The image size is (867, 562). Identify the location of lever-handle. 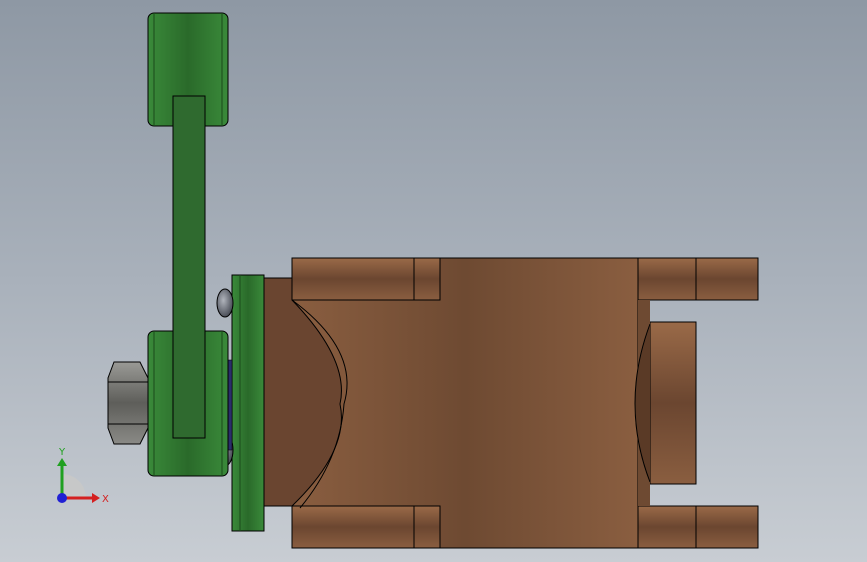
(188, 244).